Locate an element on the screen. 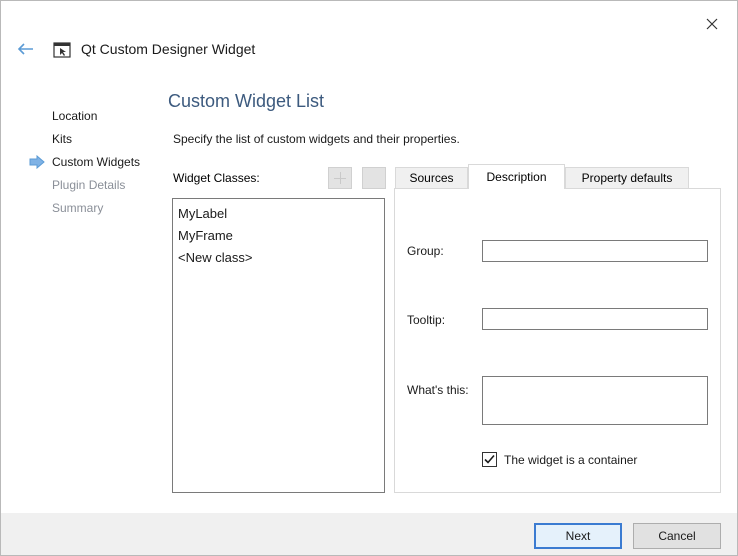 The height and width of the screenshot is (556, 738). checkmark-icon is located at coordinates (489, 459).